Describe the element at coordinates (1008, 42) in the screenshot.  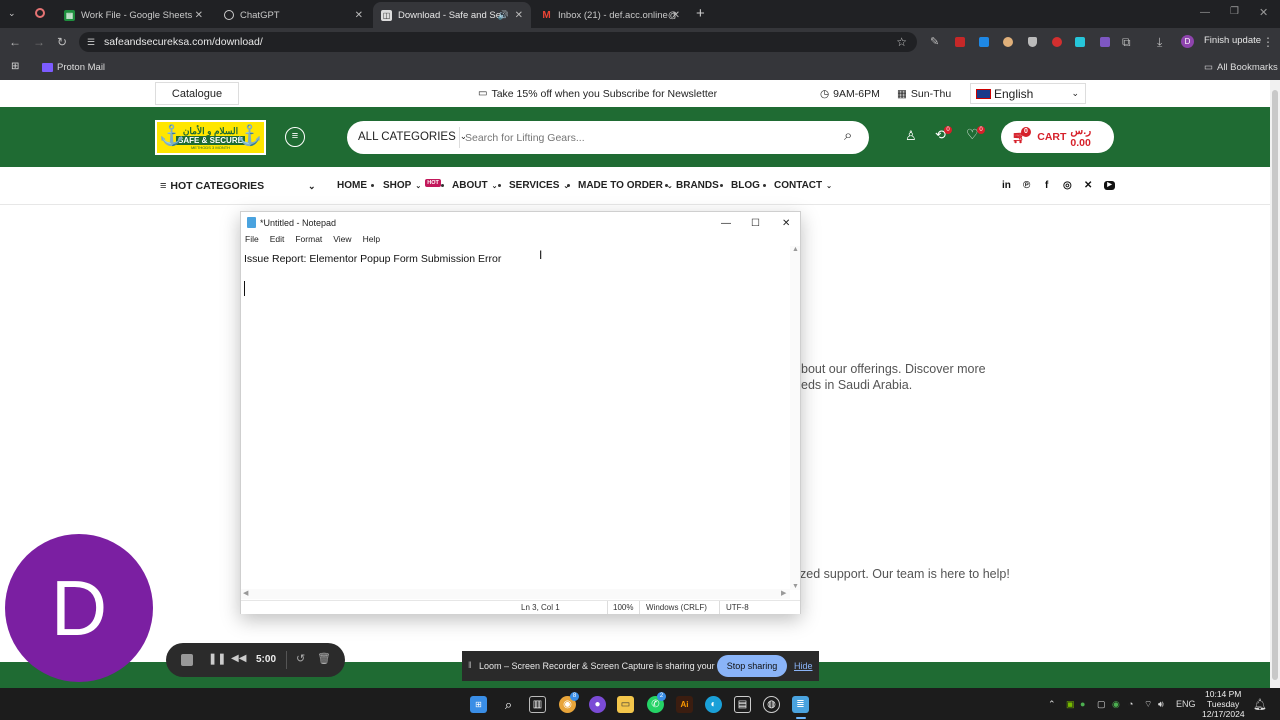
I see `extension-face-icon` at that location.